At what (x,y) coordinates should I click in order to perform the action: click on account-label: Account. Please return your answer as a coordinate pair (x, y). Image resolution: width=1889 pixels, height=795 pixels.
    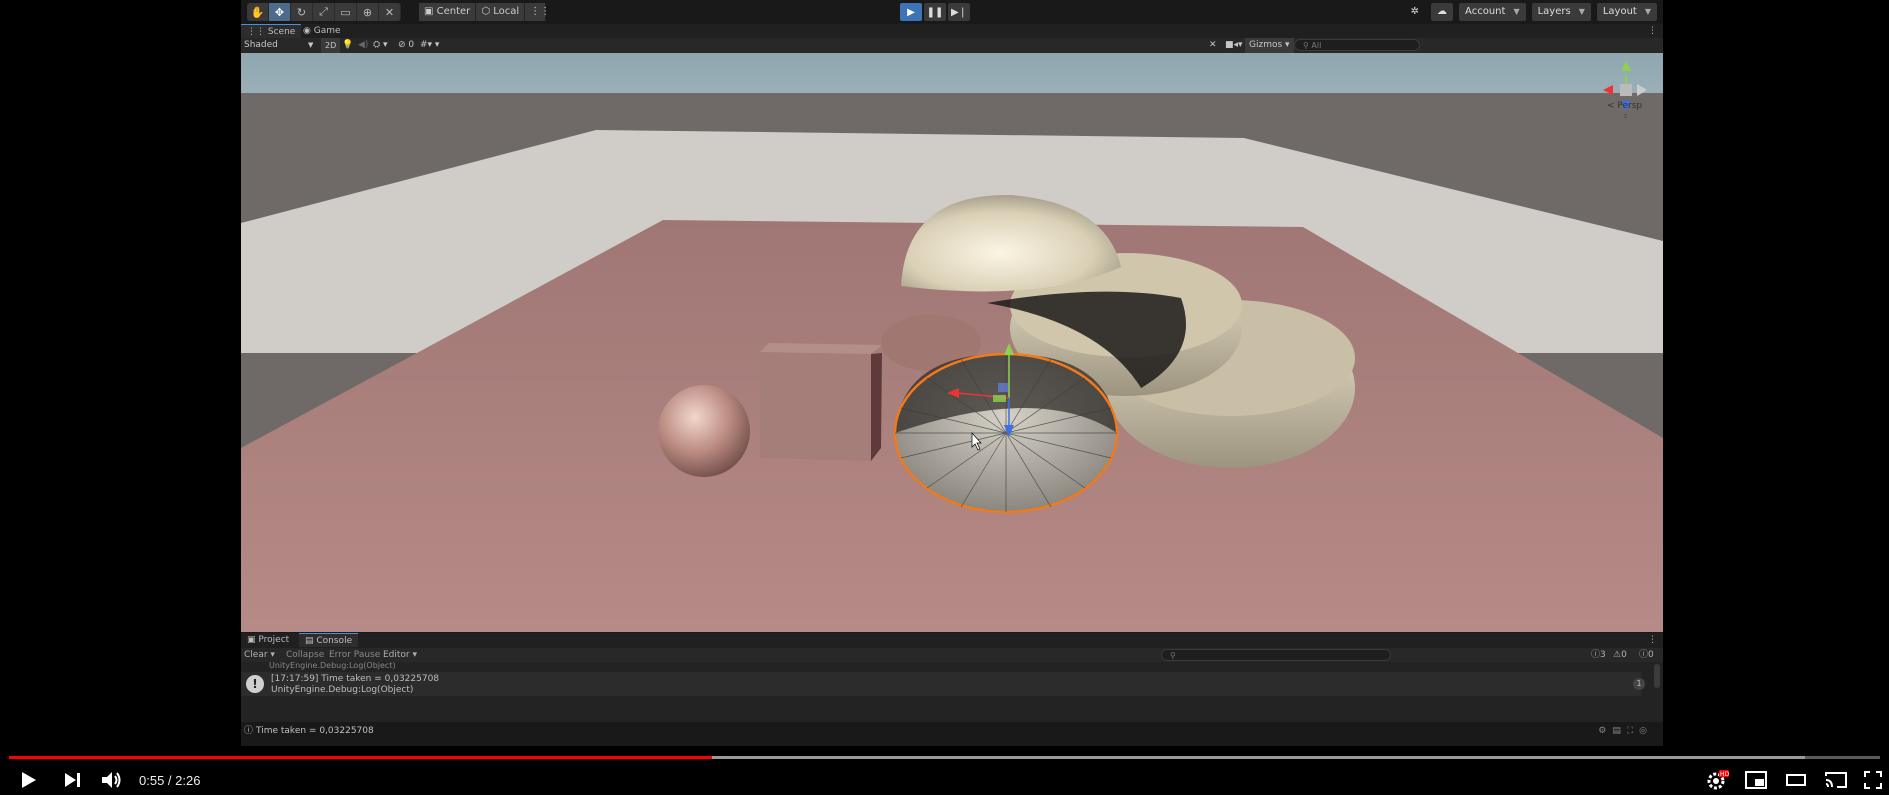
    Looking at the image, I should click on (1485, 11).